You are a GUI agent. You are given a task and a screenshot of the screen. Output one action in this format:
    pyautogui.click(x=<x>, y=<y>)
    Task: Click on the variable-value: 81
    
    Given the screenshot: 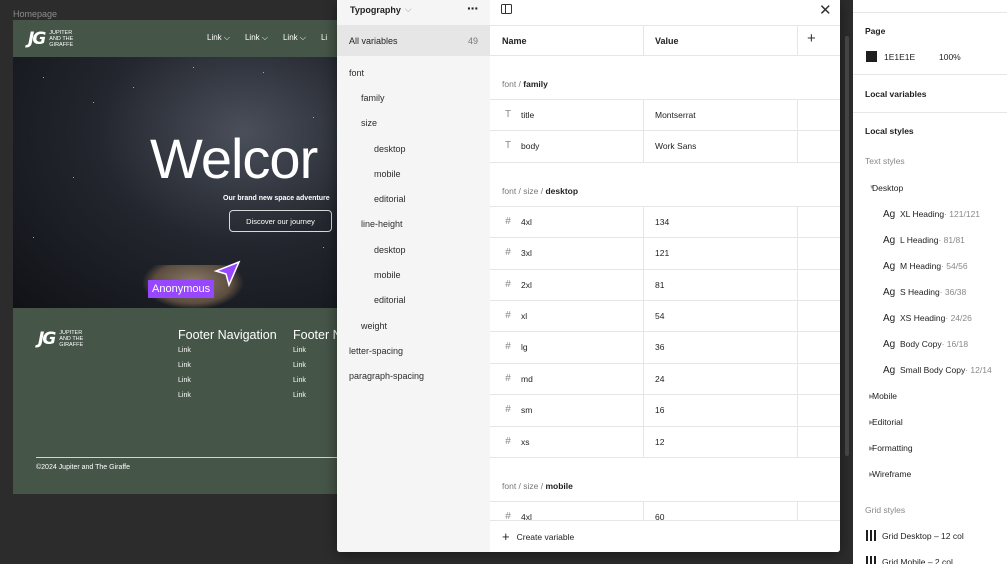 What is the action you would take?
    pyautogui.click(x=659, y=285)
    